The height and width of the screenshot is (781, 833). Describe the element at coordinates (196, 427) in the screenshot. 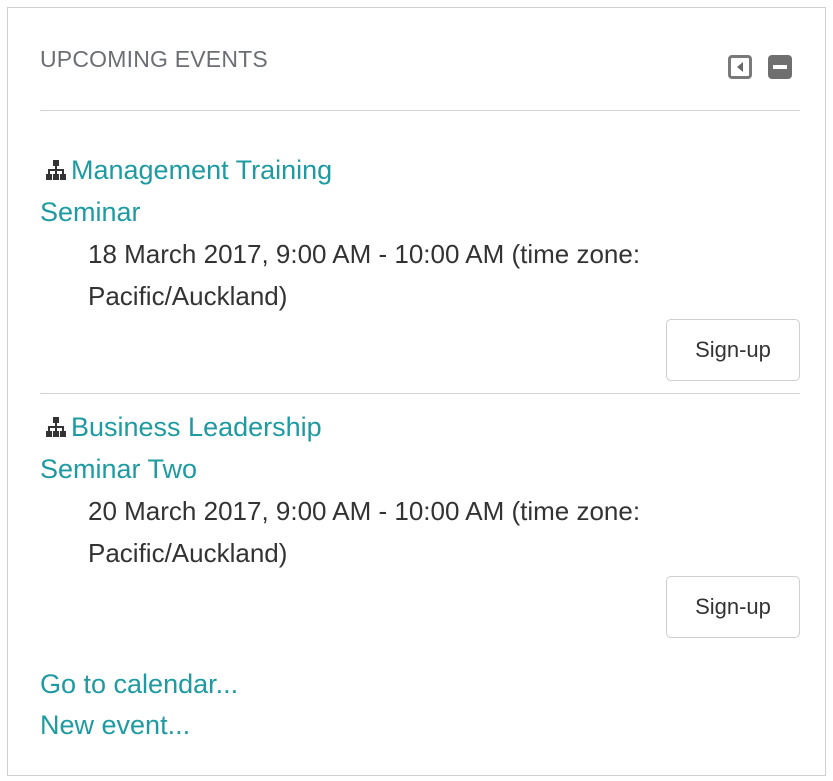

I see `event-title-line1: Business Leadership` at that location.